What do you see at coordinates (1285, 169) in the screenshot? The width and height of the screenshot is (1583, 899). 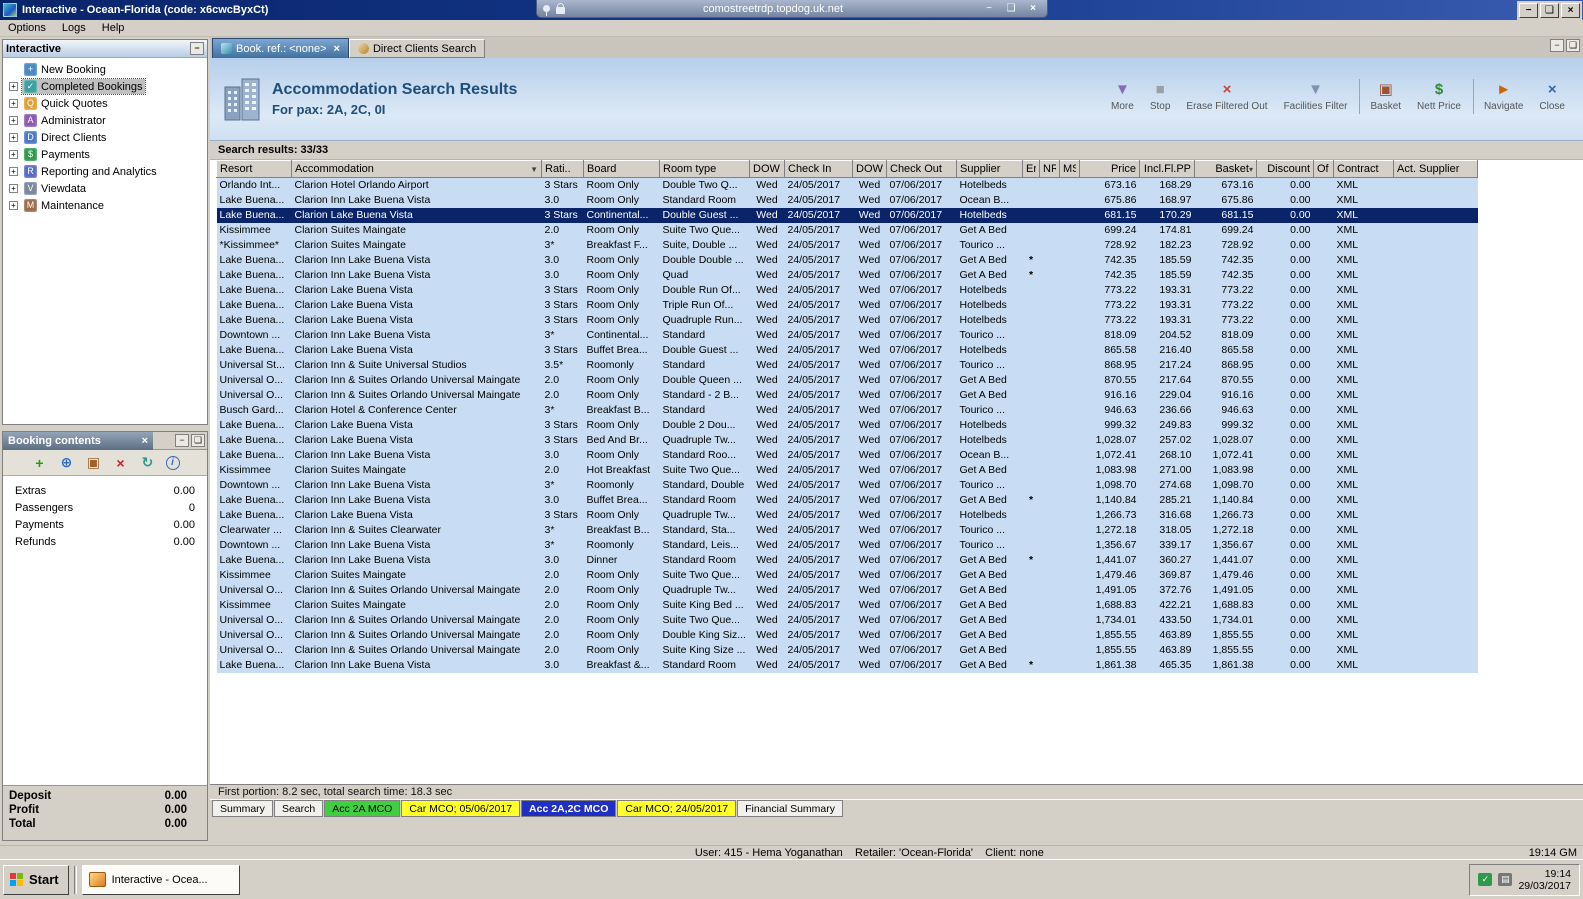 I see `column-header: Discount` at bounding box center [1285, 169].